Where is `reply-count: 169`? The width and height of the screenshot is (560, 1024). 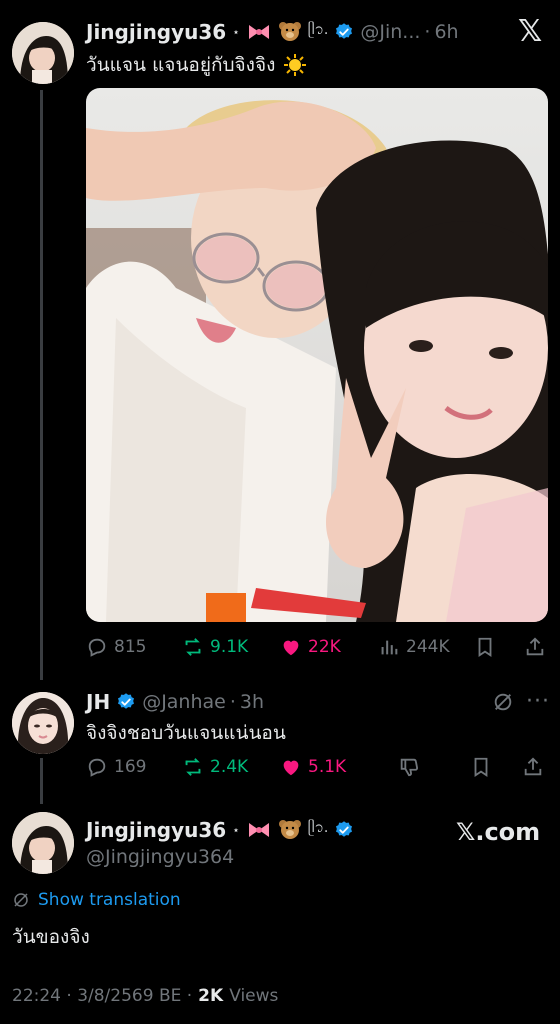
reply-count: 169 is located at coordinates (130, 767).